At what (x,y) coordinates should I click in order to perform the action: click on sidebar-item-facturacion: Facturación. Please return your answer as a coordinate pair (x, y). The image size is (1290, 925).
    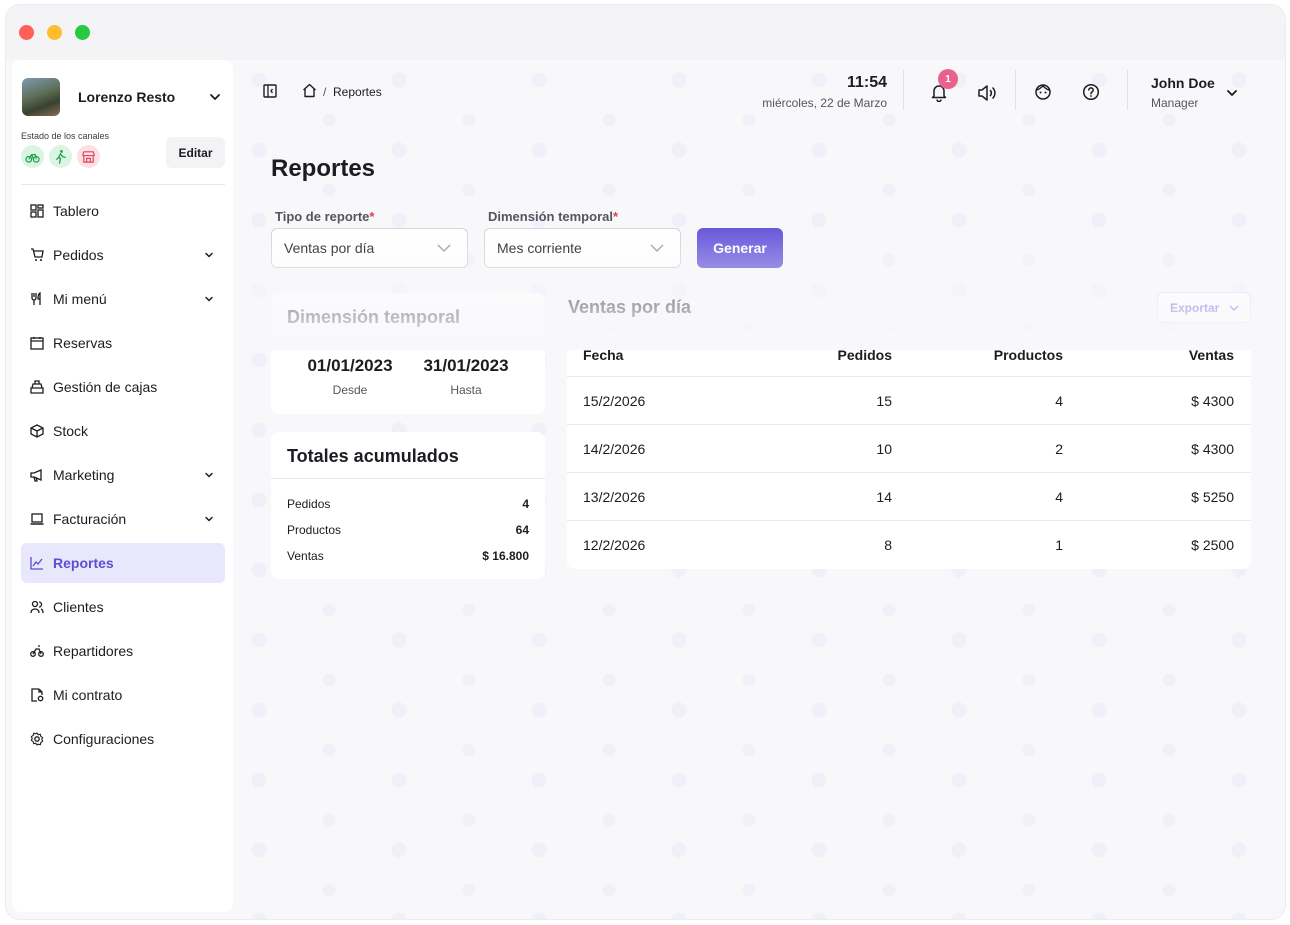
    Looking at the image, I should click on (123, 519).